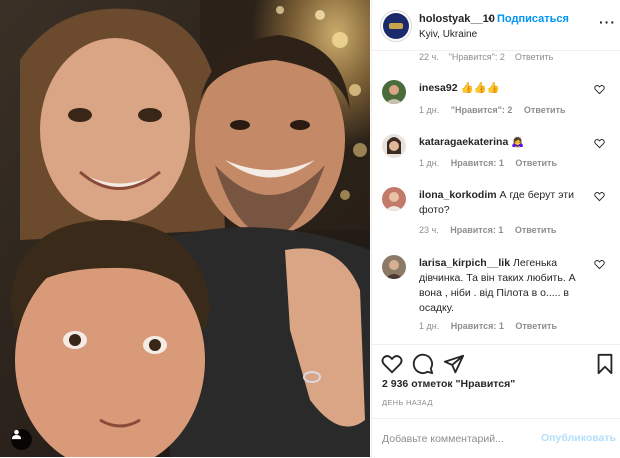  I want to click on more-options-icon: ···, so click(607, 22).